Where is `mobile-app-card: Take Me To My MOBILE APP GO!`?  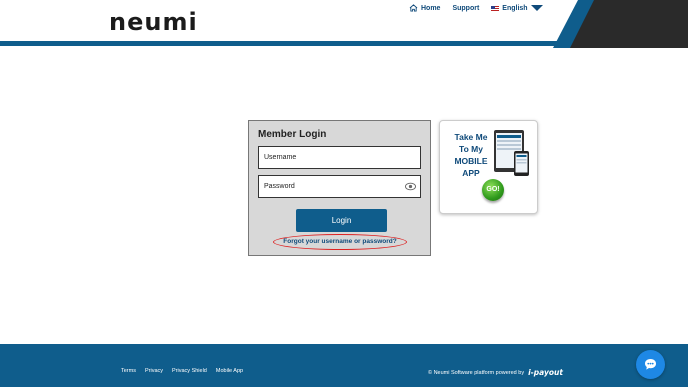
mobile-app-card: Take Me To My MOBILE APP GO! is located at coordinates (488, 167).